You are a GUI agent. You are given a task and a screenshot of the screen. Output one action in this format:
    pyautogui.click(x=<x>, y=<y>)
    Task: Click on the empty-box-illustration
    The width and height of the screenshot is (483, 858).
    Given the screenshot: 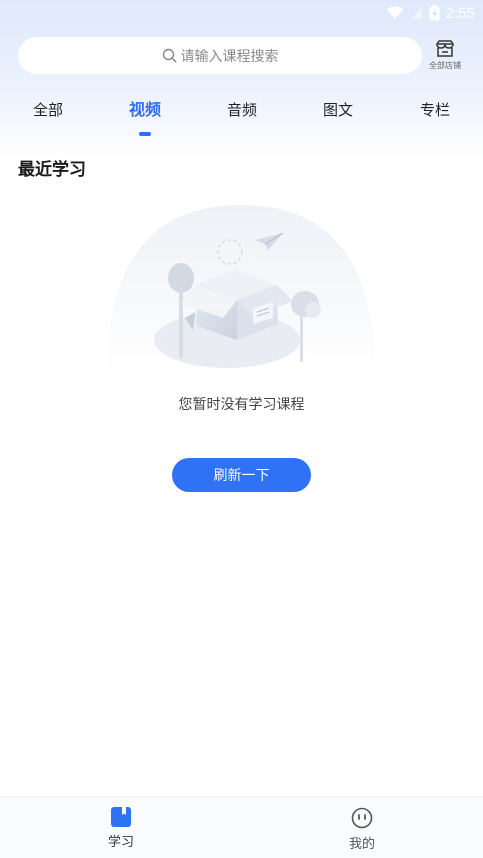 What is the action you would take?
    pyautogui.click(x=241, y=290)
    